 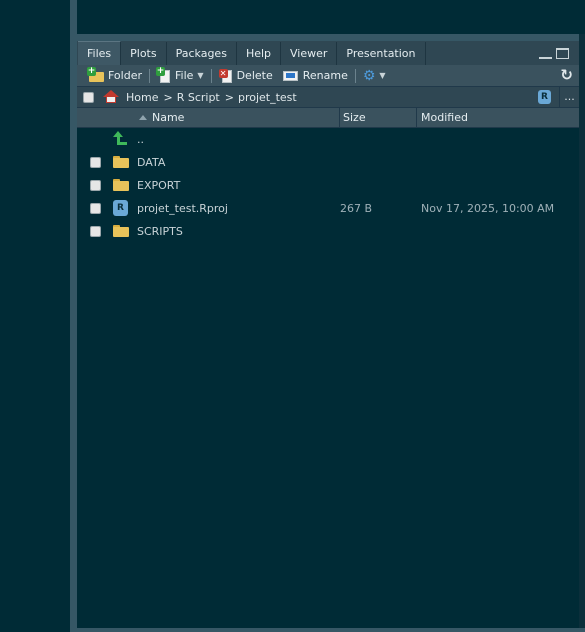 What do you see at coordinates (73, 316) in the screenshot?
I see `vertical-splitter` at bounding box center [73, 316].